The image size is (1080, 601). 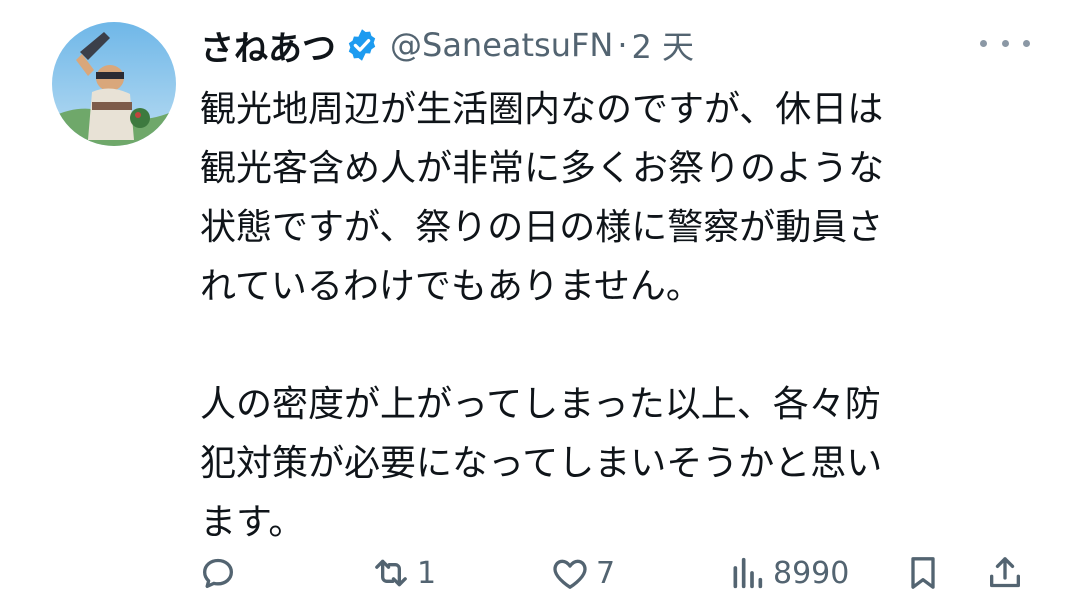 I want to click on like-button: 7, so click(x=582, y=573).